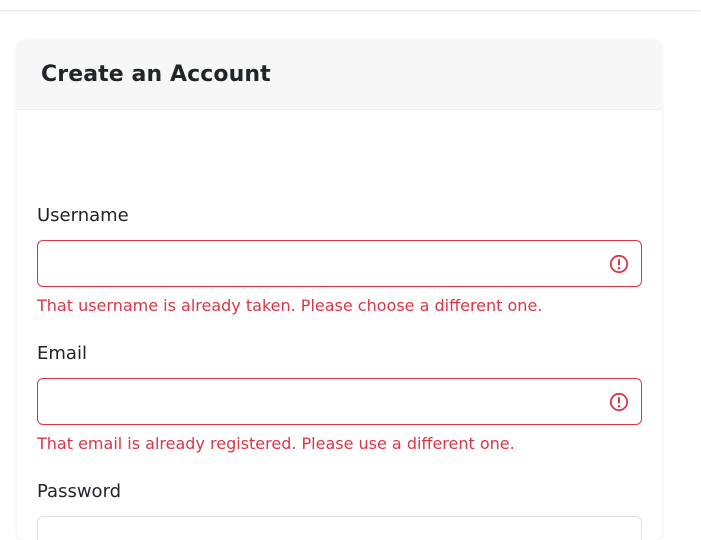 This screenshot has height=540, width=701. Describe the element at coordinates (619, 263) in the screenshot. I see `username-error-icon` at that location.